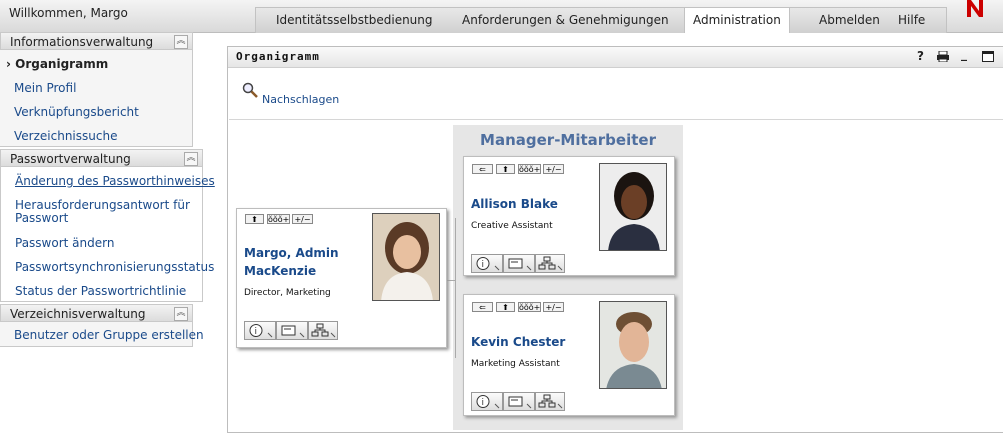 This screenshot has height=433, width=1003. What do you see at coordinates (568, 140) in the screenshot?
I see `manager-employees-heading: Manager-Mitarbeiter` at bounding box center [568, 140].